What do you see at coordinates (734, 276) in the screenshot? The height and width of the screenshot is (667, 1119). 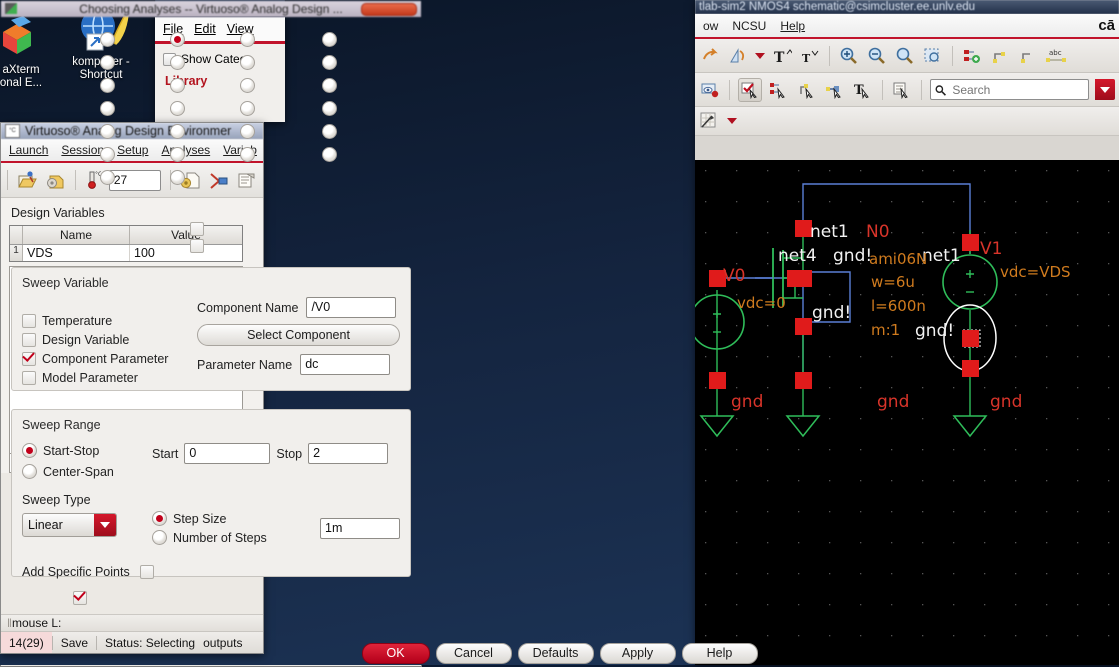 I see `instance-label: V0` at bounding box center [734, 276].